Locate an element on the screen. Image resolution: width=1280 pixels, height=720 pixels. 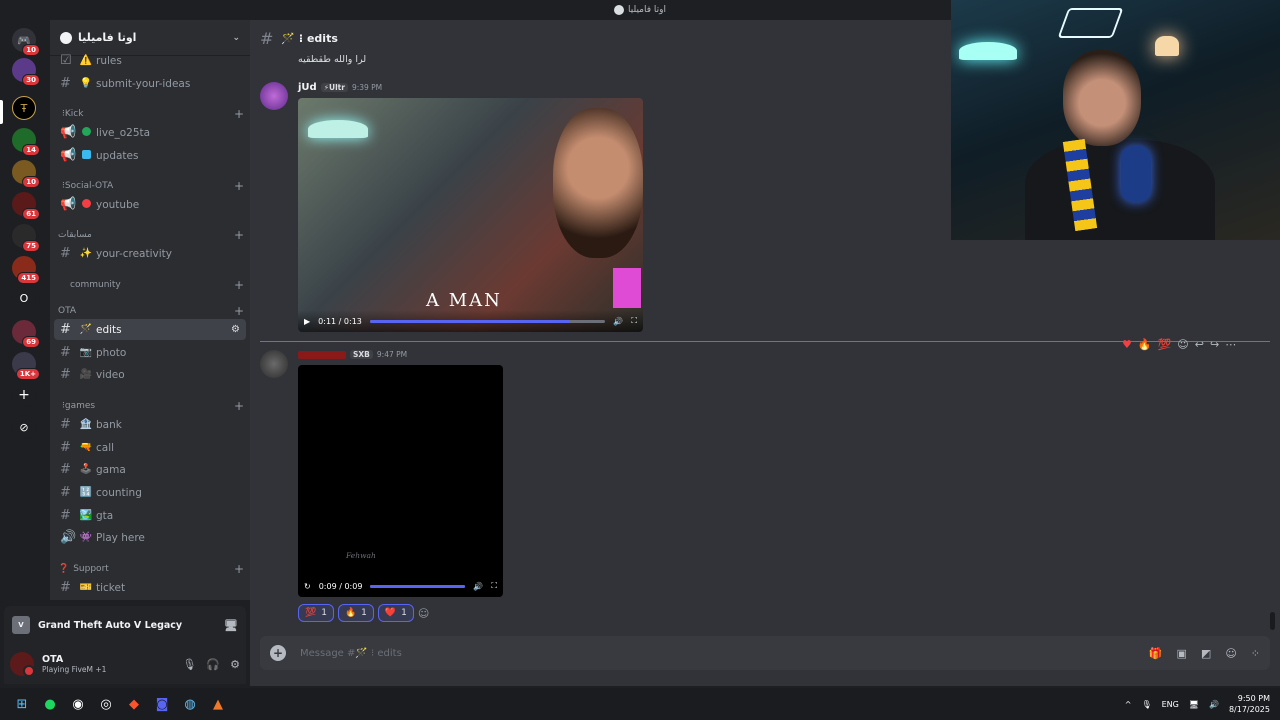
discord-home-icon: 🎮 10 is located at coordinates (26, 42).